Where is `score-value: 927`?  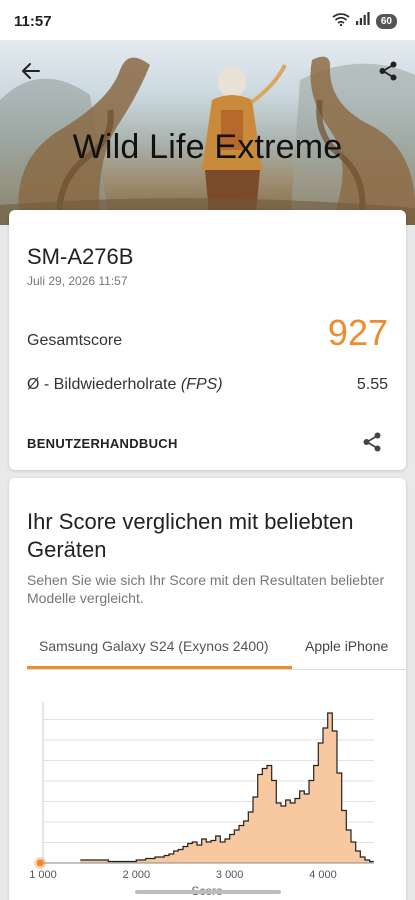 score-value: 927 is located at coordinates (357, 332).